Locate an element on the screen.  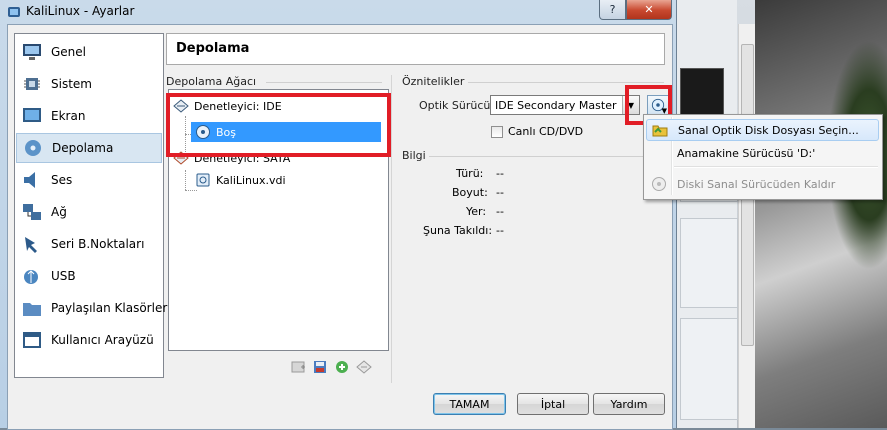
info-attached-value: -- is located at coordinates (500, 230).